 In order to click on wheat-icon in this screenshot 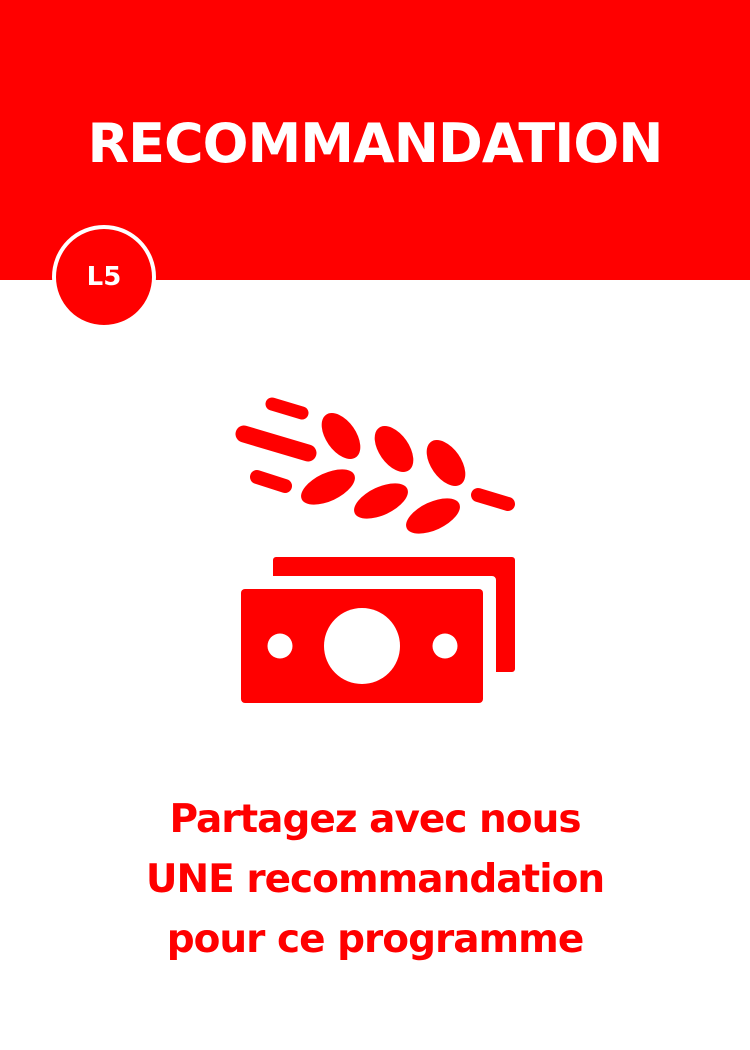, I will do `click(375, 465)`.